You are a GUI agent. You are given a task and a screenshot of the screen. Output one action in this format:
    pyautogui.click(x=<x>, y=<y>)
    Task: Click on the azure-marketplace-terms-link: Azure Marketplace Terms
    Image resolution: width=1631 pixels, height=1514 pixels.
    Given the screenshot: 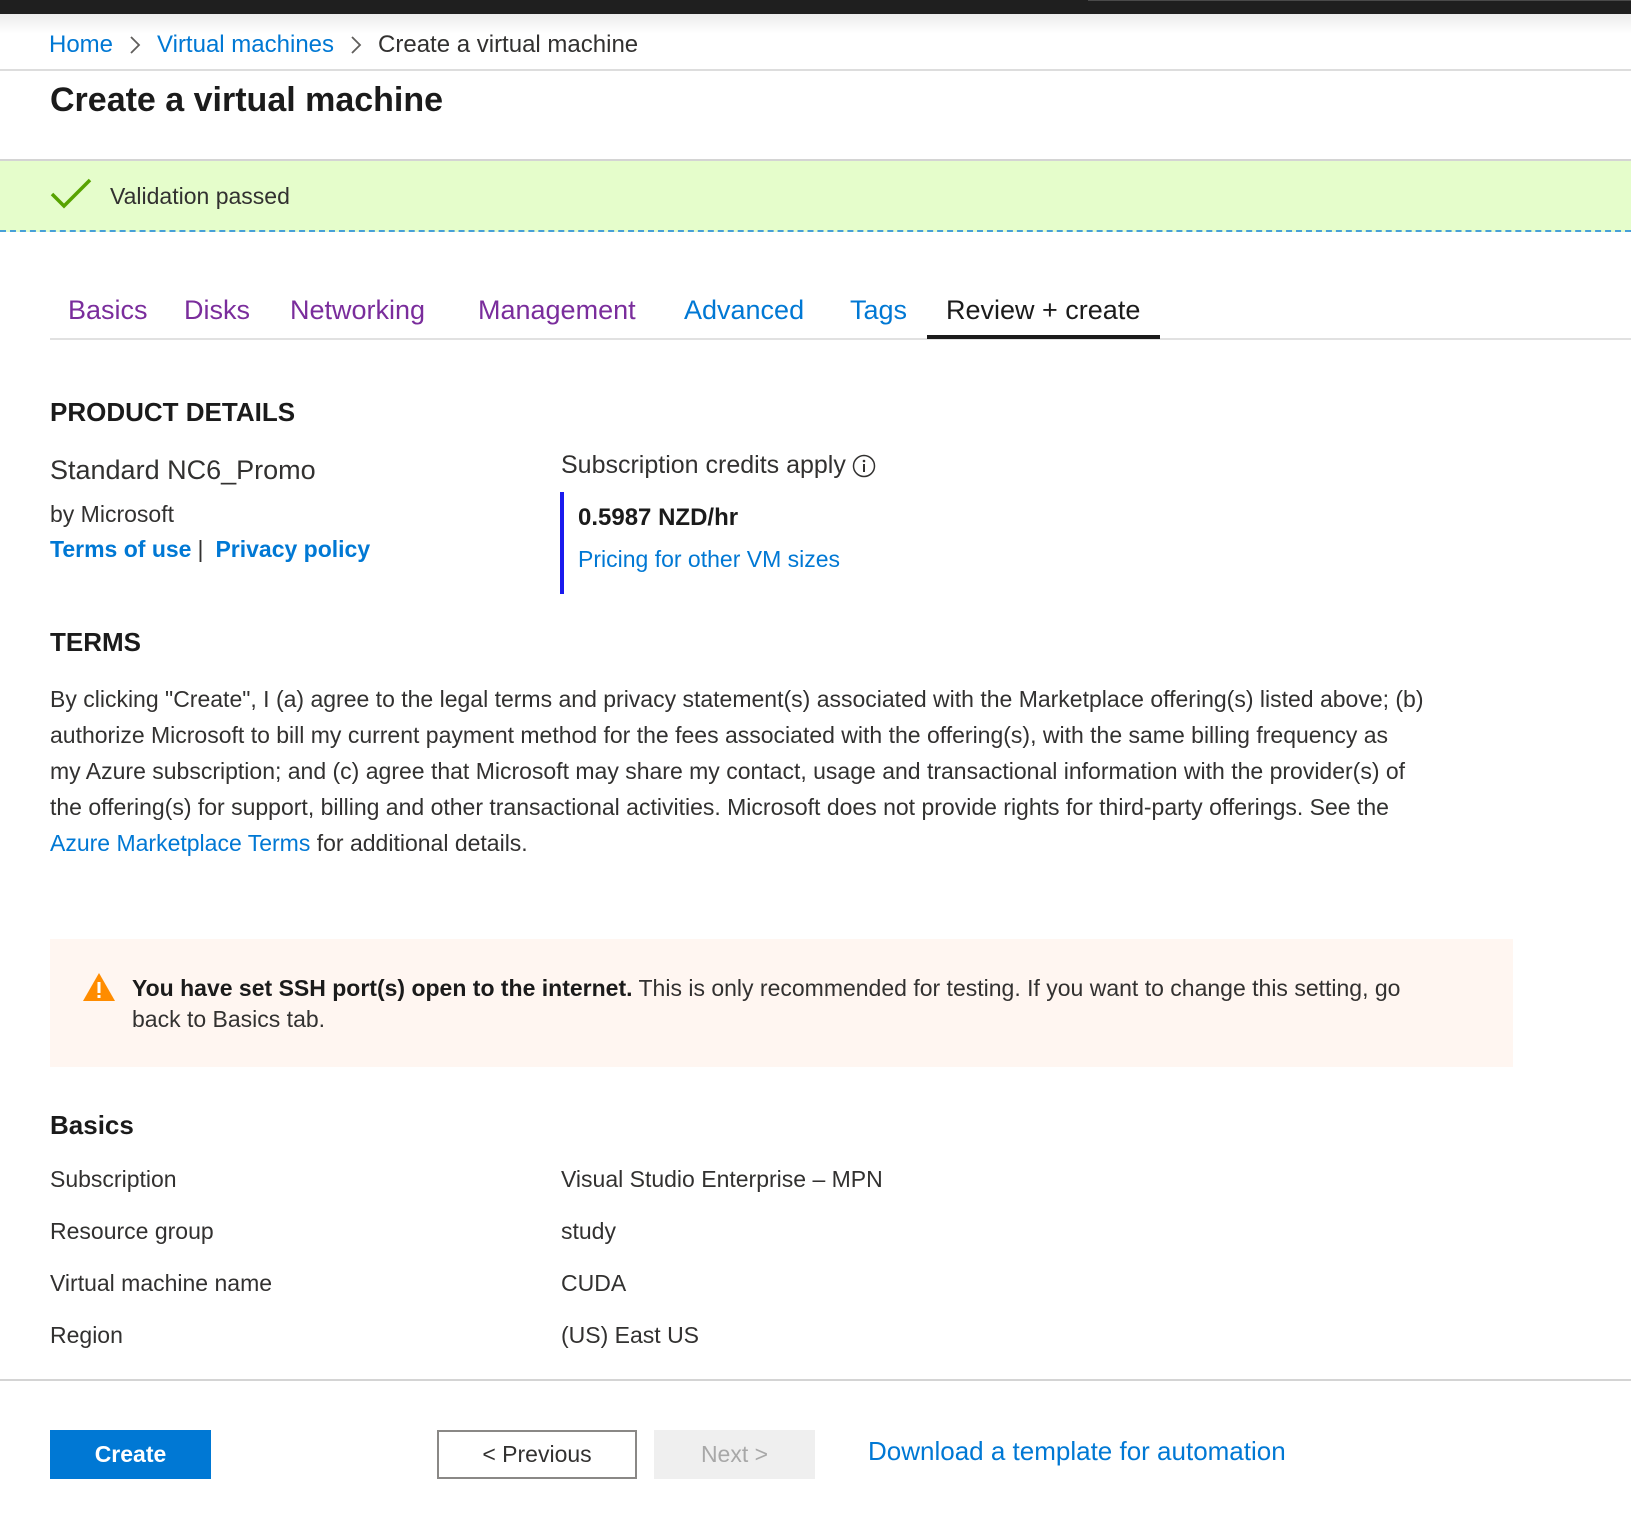 What is the action you would take?
    pyautogui.click(x=180, y=843)
    